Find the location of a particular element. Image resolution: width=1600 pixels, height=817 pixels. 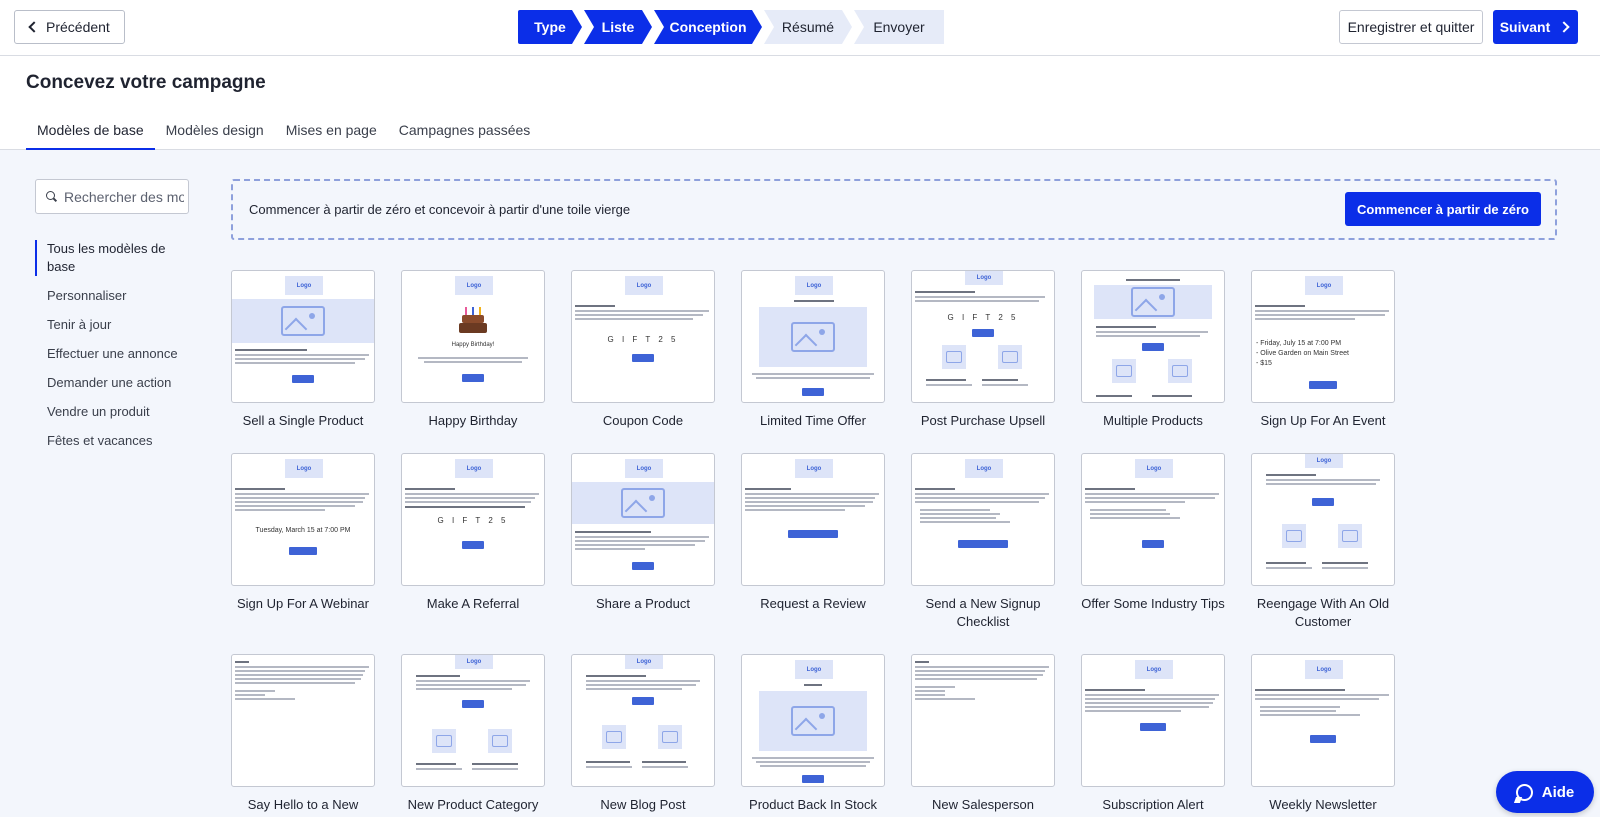

template-title: Request a Review is located at coordinates (813, 603).